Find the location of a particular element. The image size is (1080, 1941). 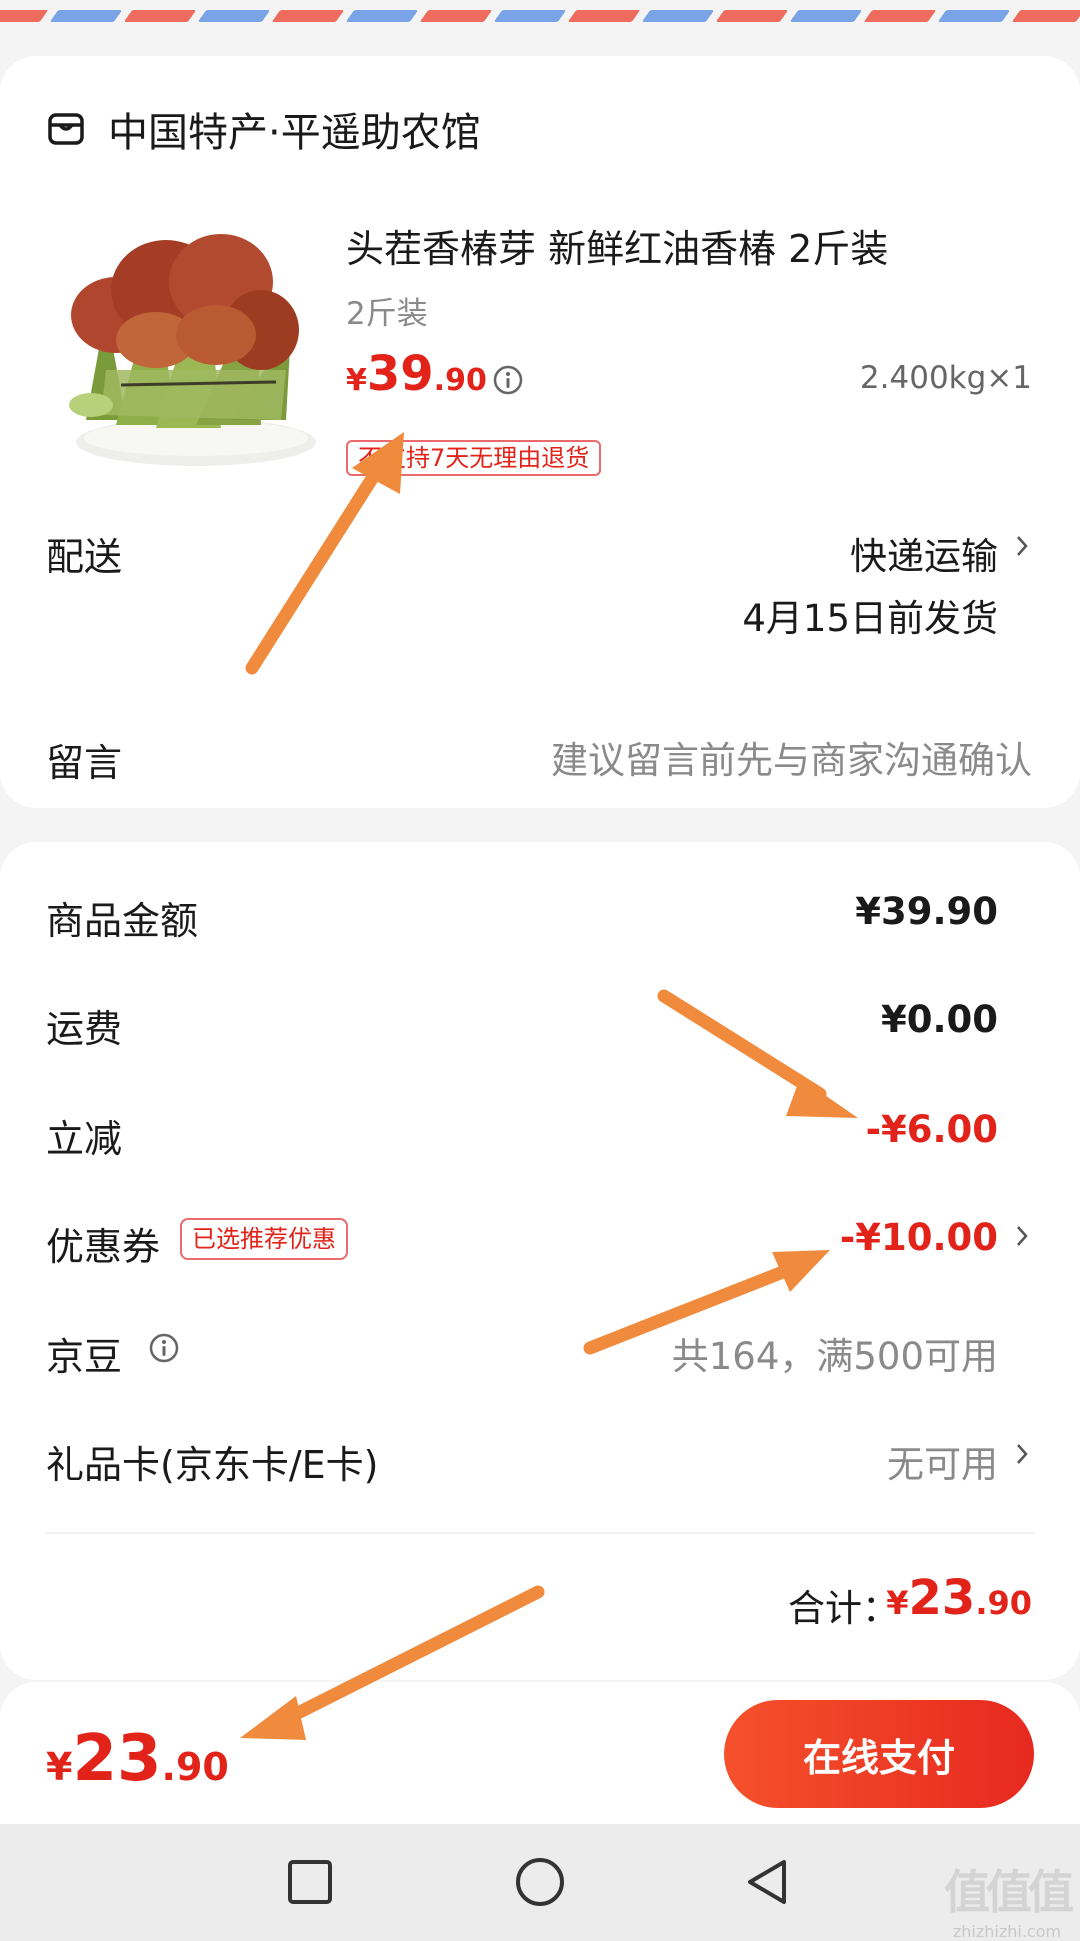

summary-divider is located at coordinates (540, 1533).